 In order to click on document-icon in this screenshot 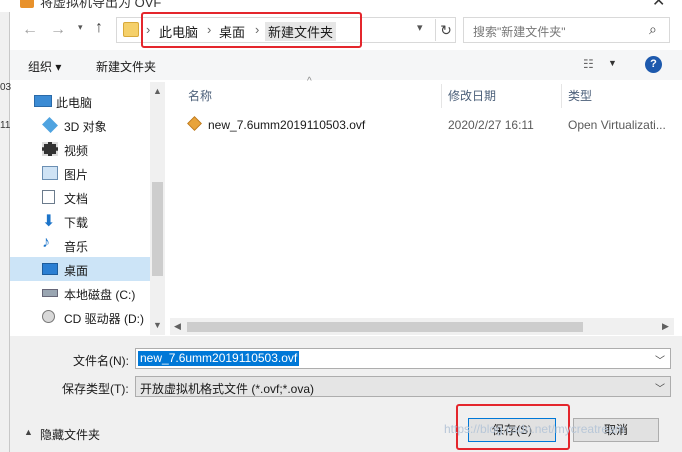, I will do `click(48, 197)`.